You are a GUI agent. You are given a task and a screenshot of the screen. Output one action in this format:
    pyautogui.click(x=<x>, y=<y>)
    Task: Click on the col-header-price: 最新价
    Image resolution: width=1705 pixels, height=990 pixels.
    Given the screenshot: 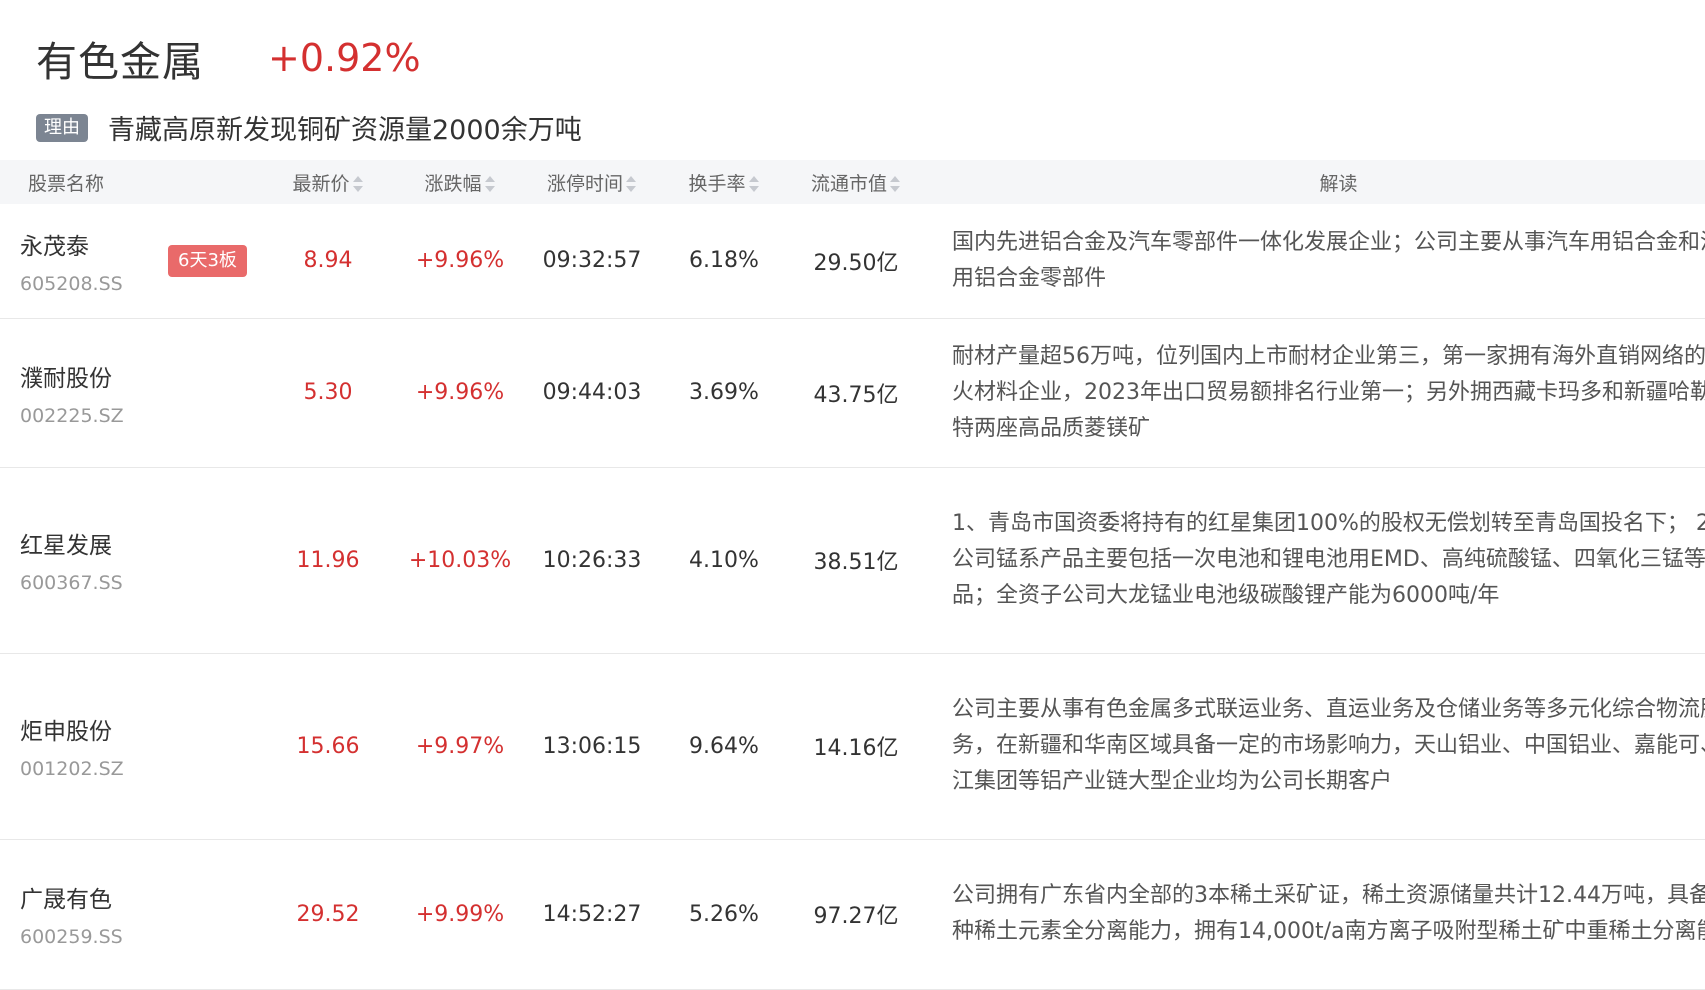 What is the action you would take?
    pyautogui.click(x=328, y=182)
    